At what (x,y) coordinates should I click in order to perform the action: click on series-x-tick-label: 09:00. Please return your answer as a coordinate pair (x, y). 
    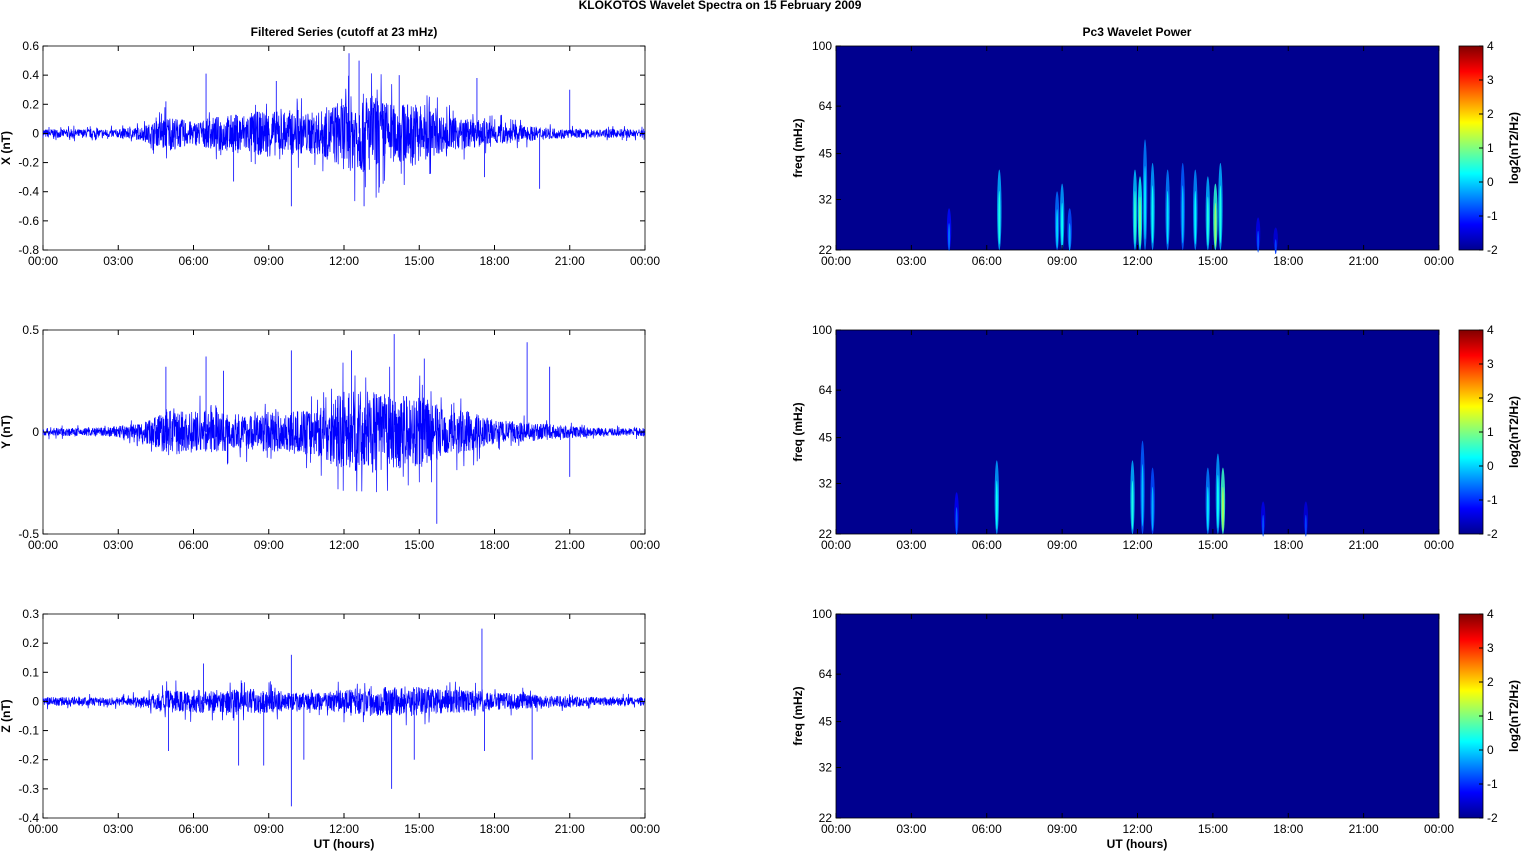
    Looking at the image, I should click on (269, 261).